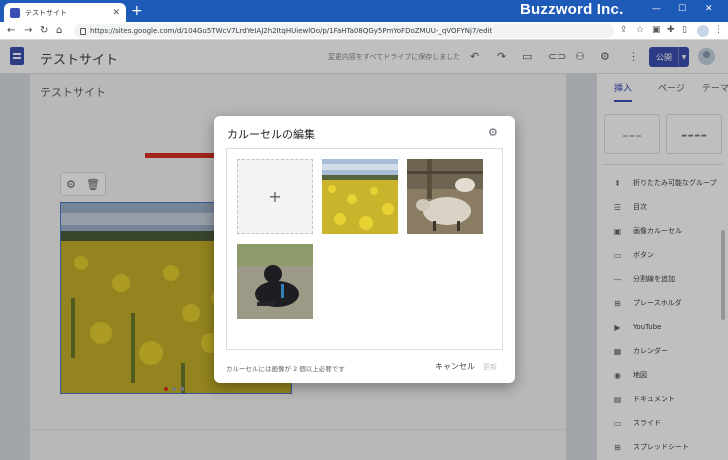  What do you see at coordinates (285, 369) in the screenshot?
I see `min-images-note: カルーセルには画像が 2 個以上必要です` at bounding box center [285, 369].